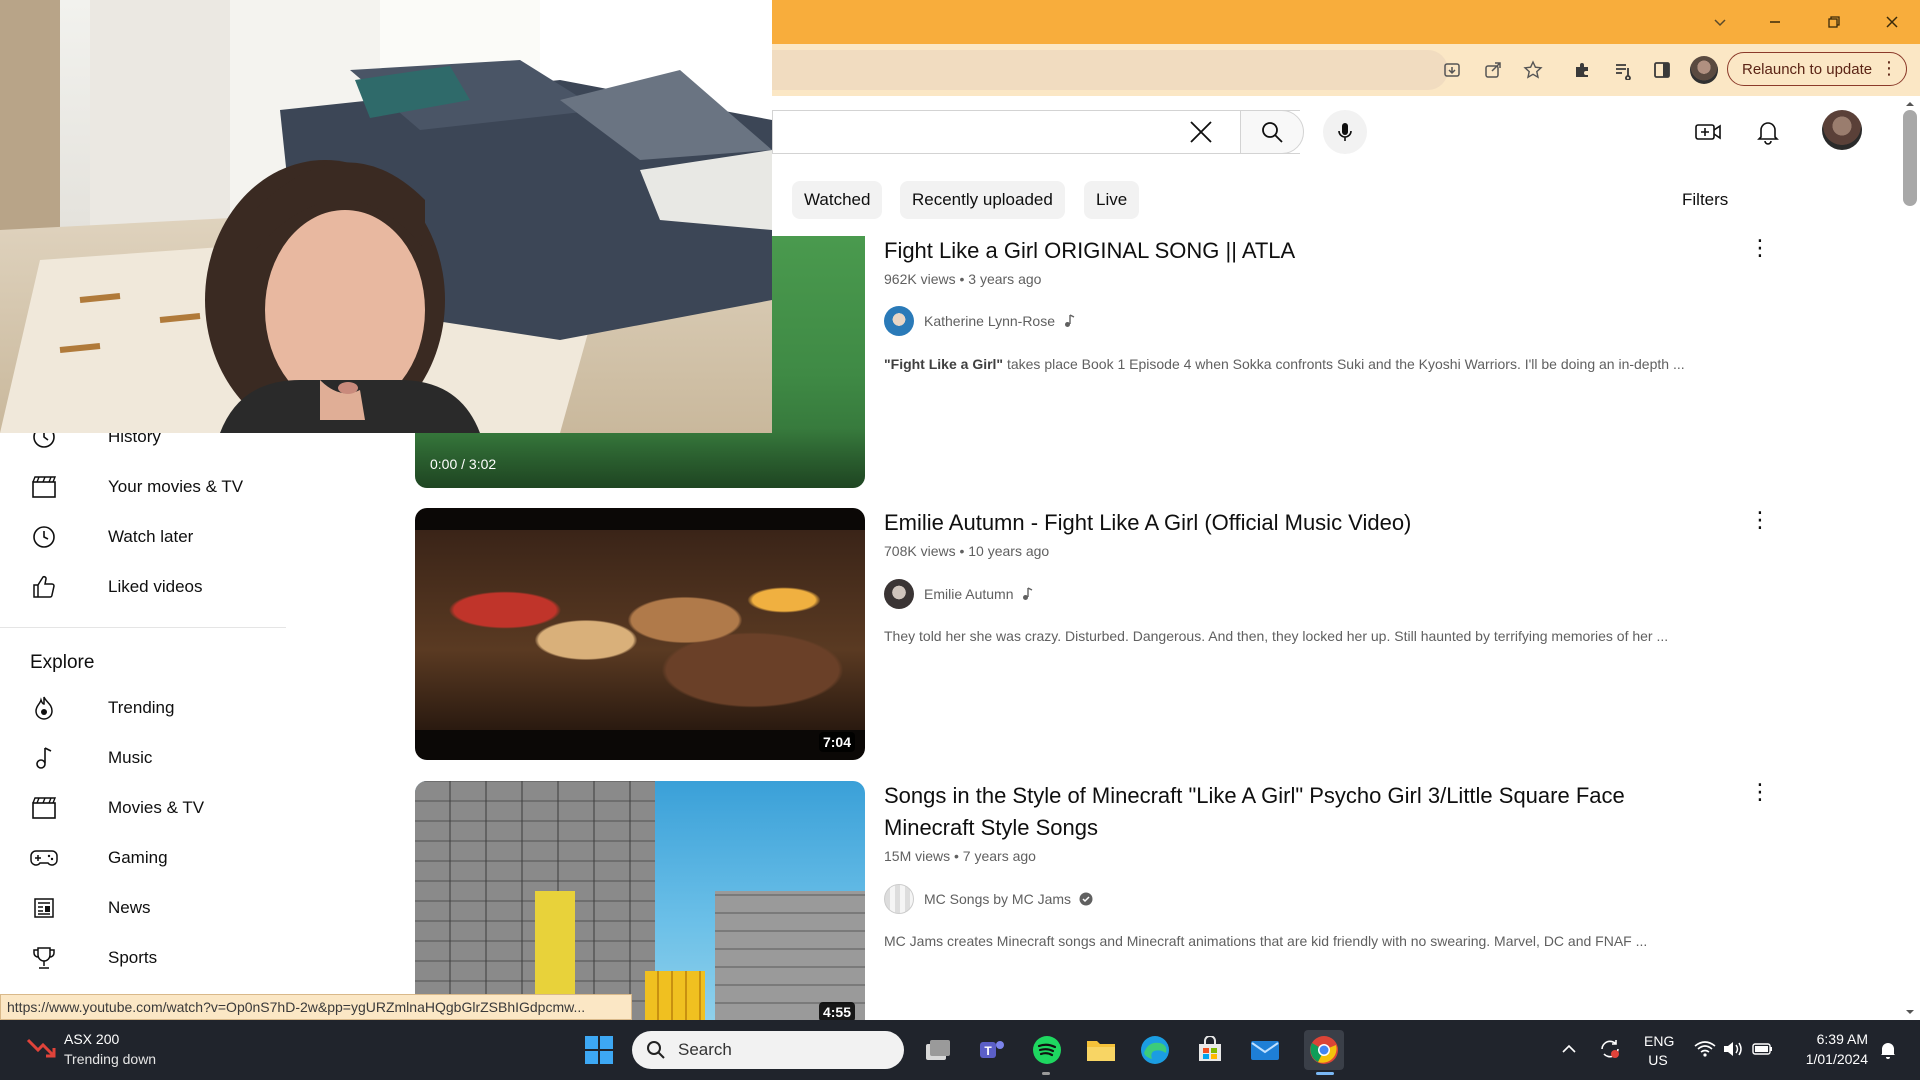 The height and width of the screenshot is (1080, 1920). What do you see at coordinates (151, 536) in the screenshot?
I see `sidebar-item-label: Watch later` at bounding box center [151, 536].